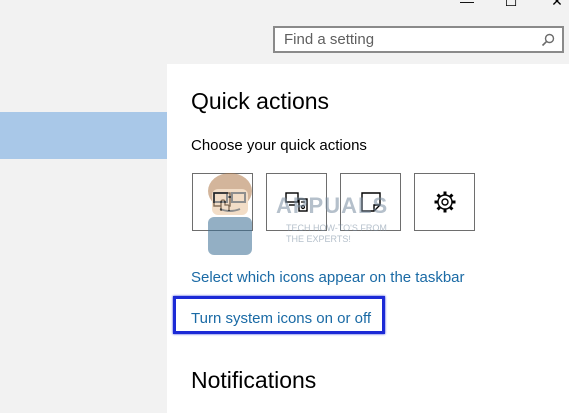 The width and height of the screenshot is (569, 413). I want to click on notifications-heading: Notifications, so click(254, 380).